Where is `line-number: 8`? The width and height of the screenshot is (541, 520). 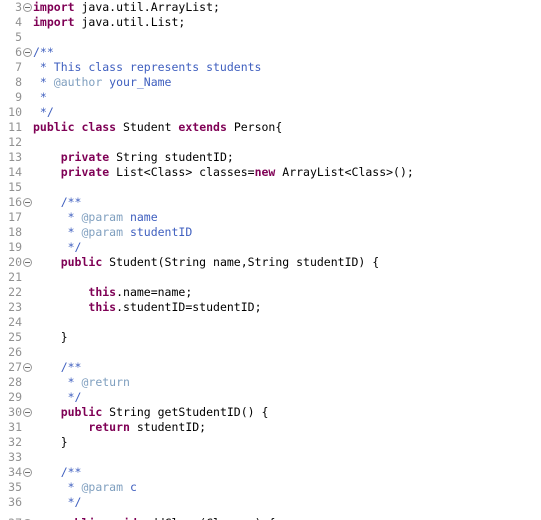 line-number: 8 is located at coordinates (18, 82).